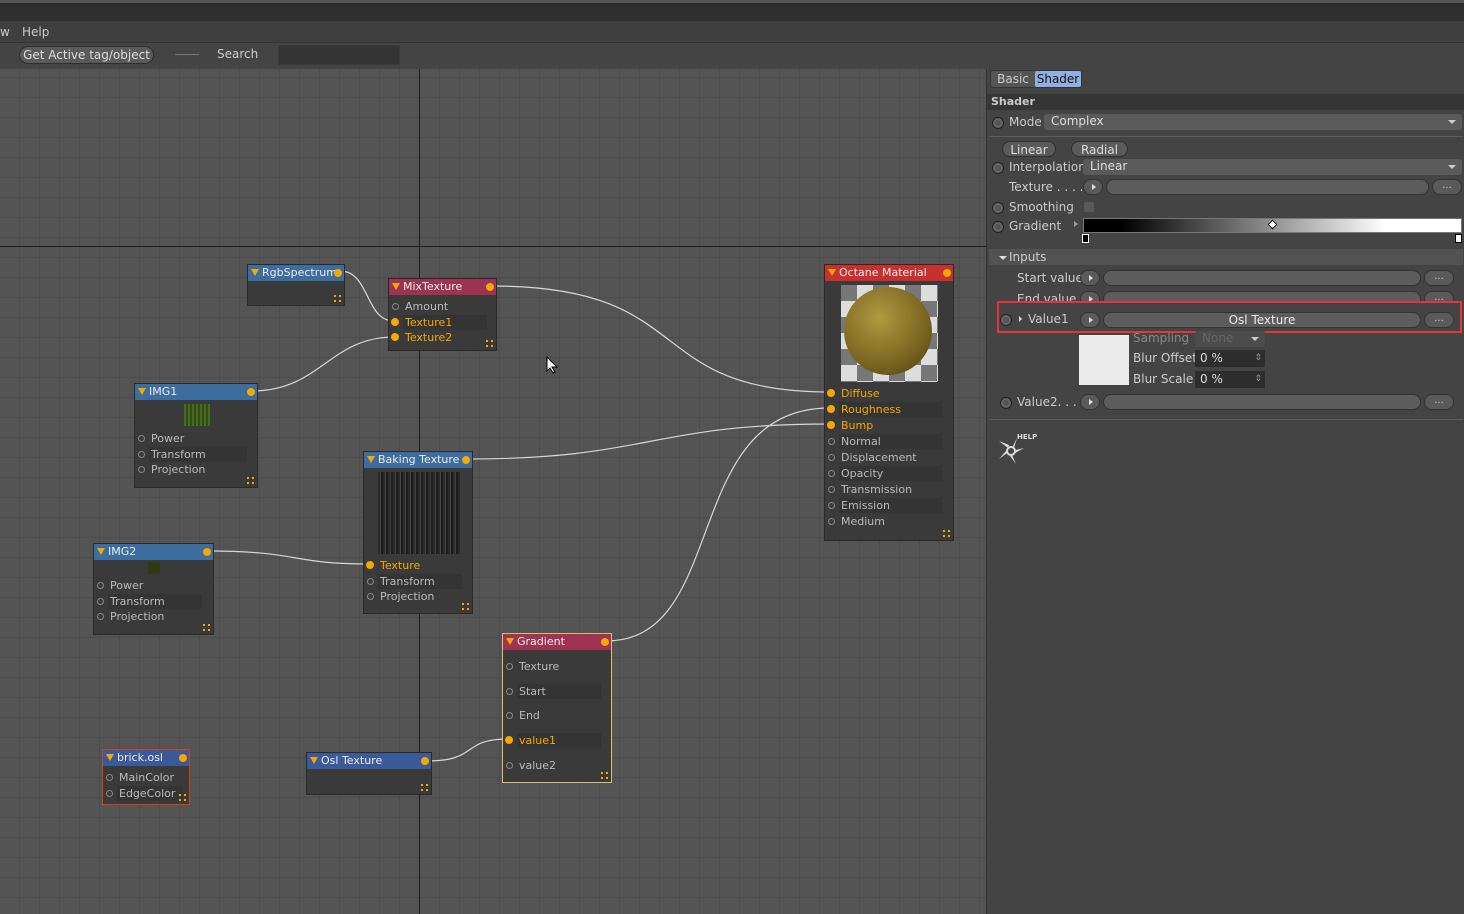 The width and height of the screenshot is (1464, 914). I want to click on menu-item-view: w, so click(5, 32).